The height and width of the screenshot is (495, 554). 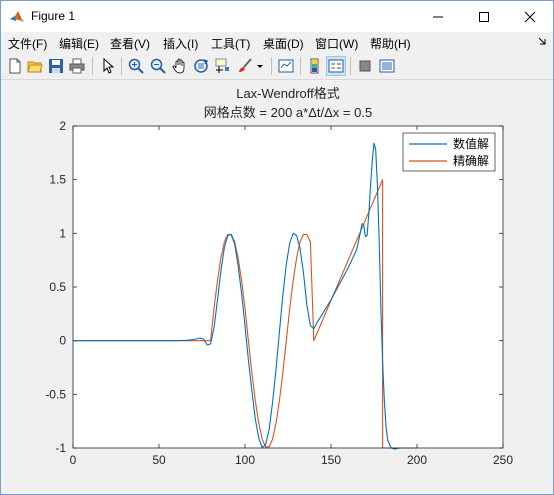 What do you see at coordinates (471, 143) in the screenshot?
I see `legend-label-series-1: 数值解` at bounding box center [471, 143].